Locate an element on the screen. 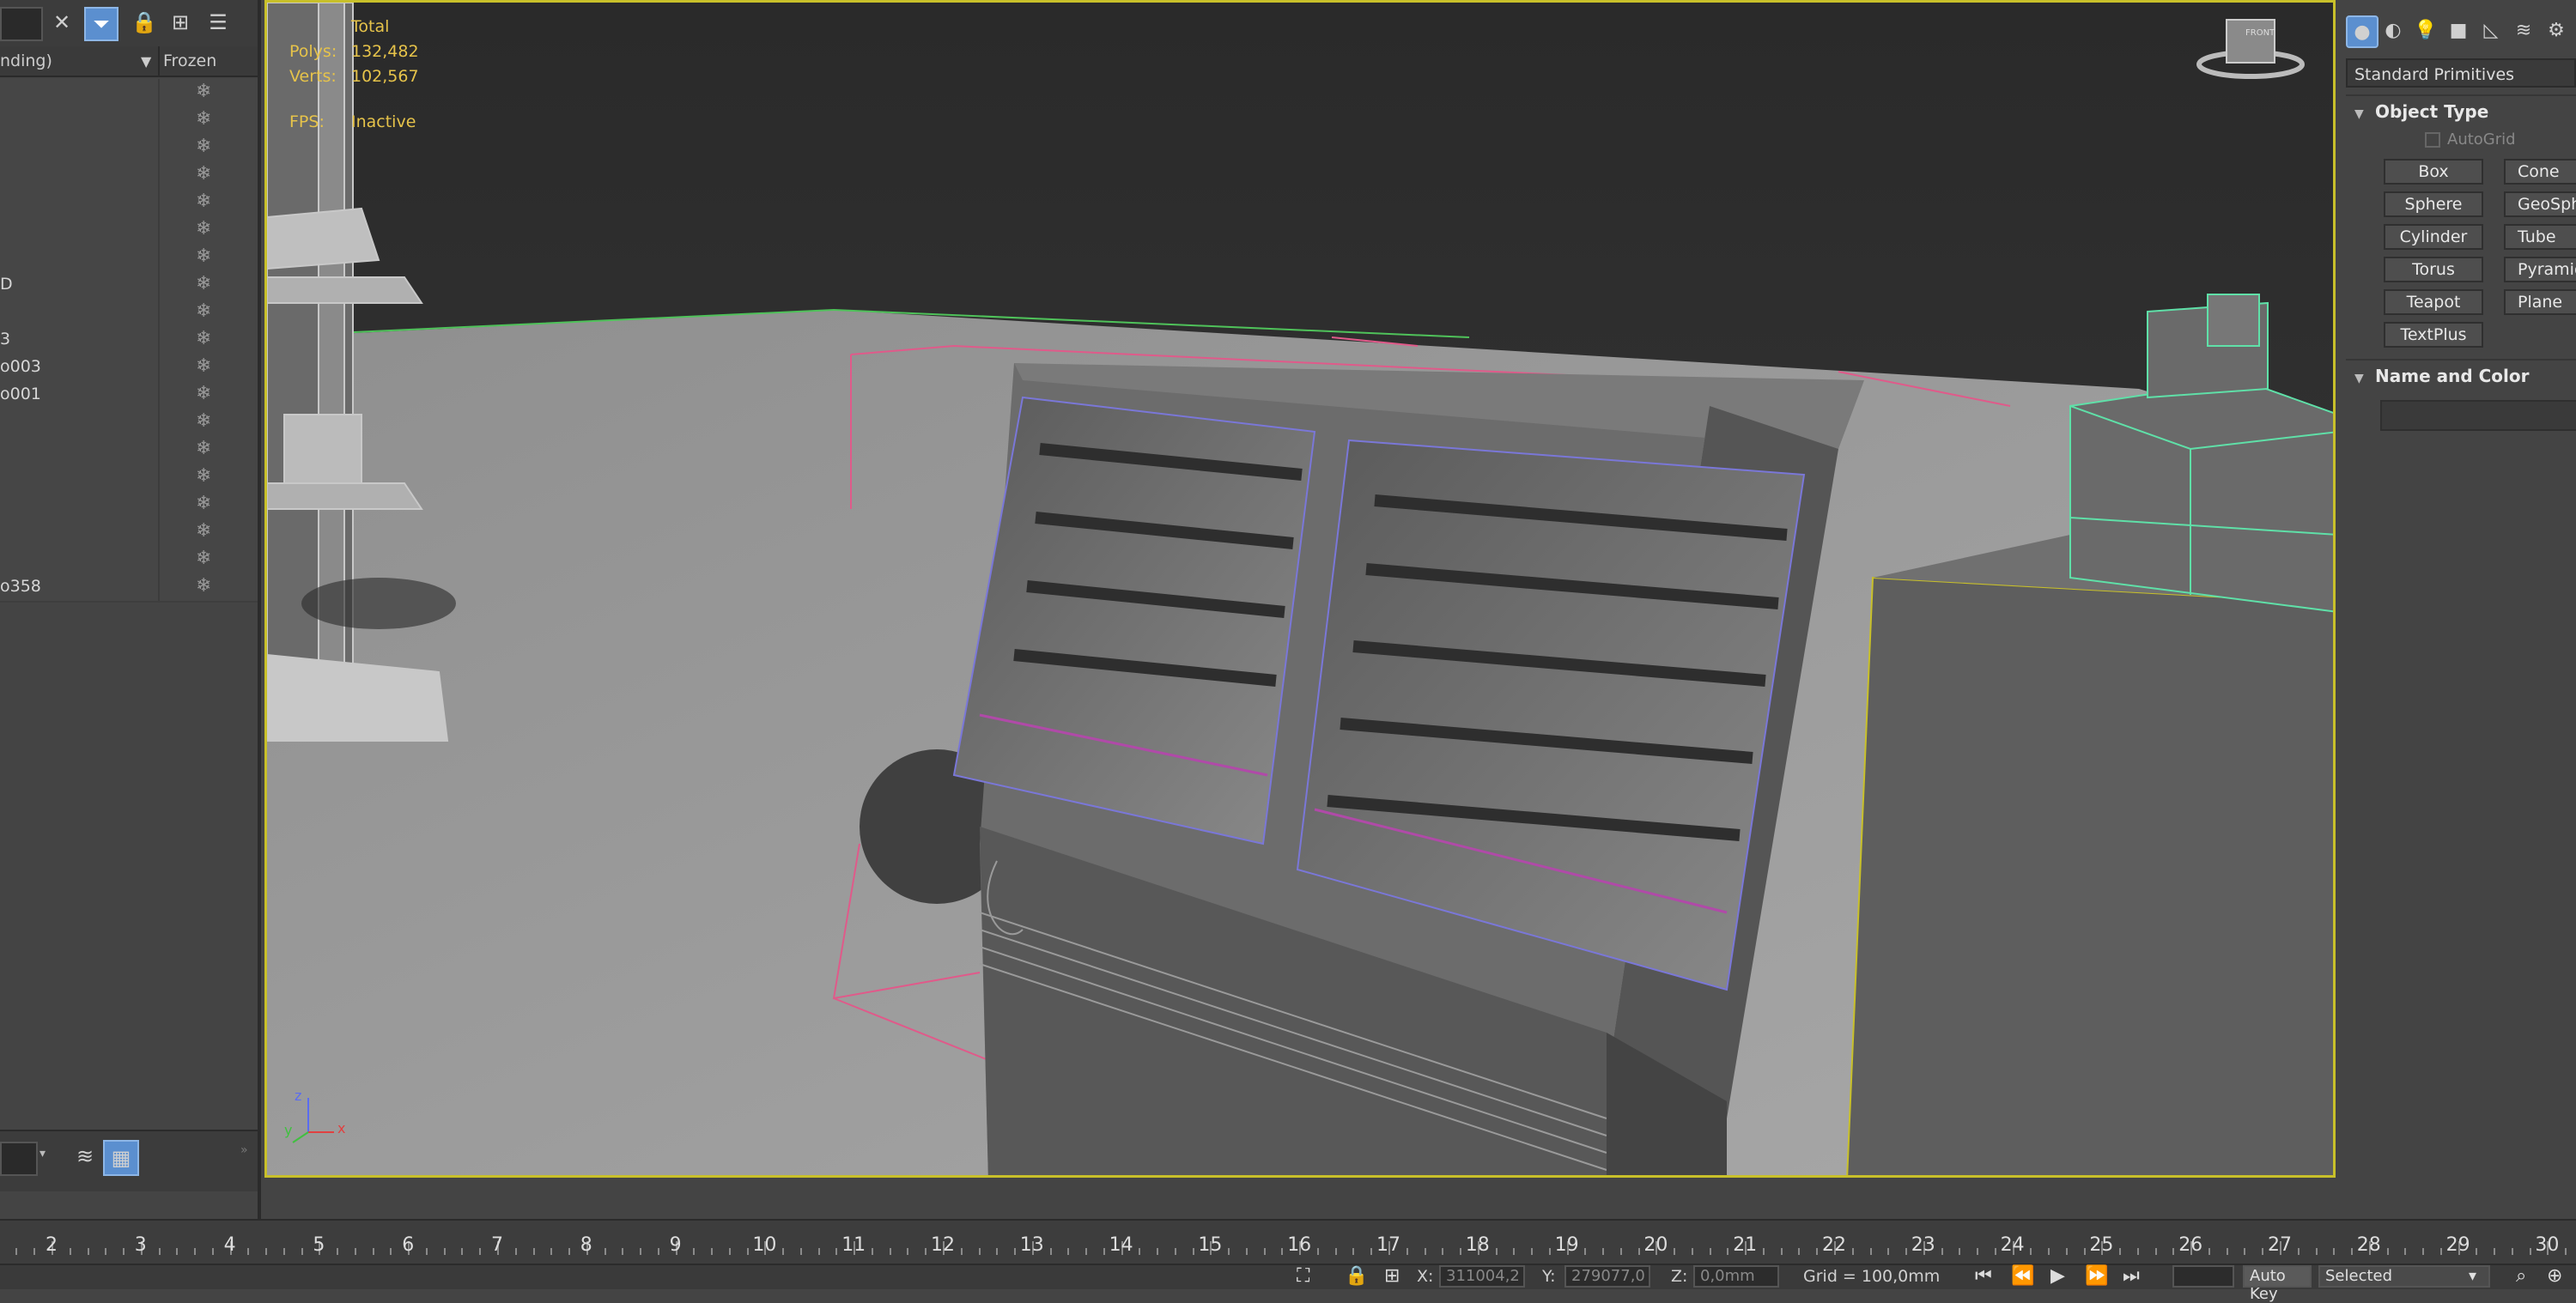  name-column-header: nding) is located at coordinates (26, 61).